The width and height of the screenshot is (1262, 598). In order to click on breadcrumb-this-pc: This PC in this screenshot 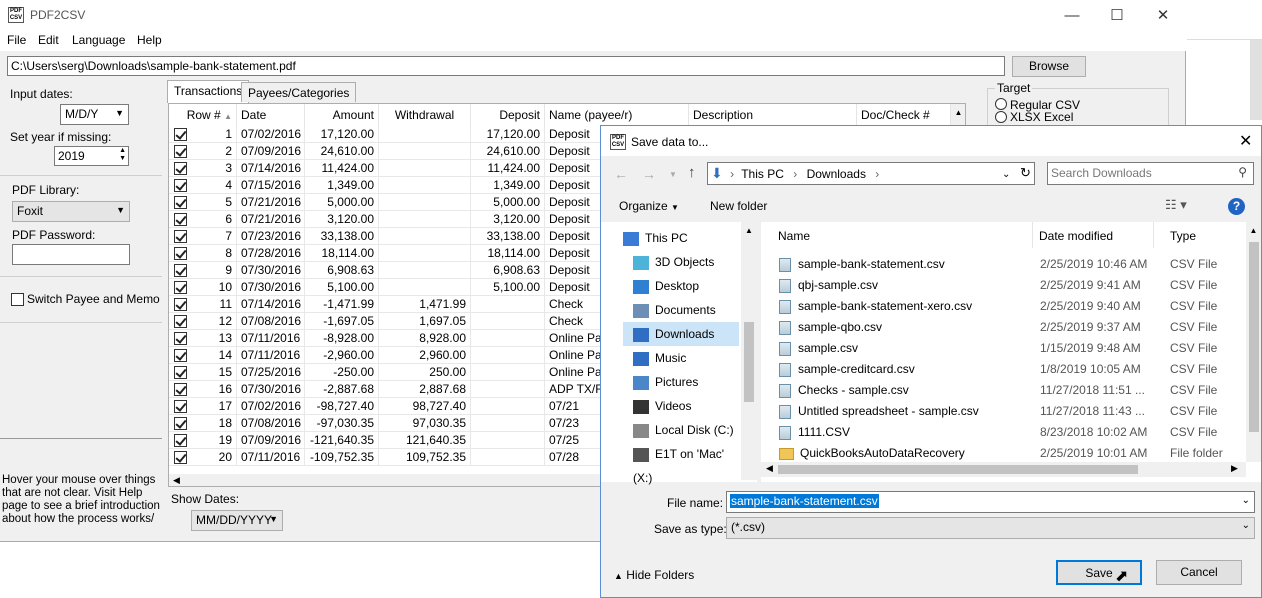, I will do `click(762, 174)`.